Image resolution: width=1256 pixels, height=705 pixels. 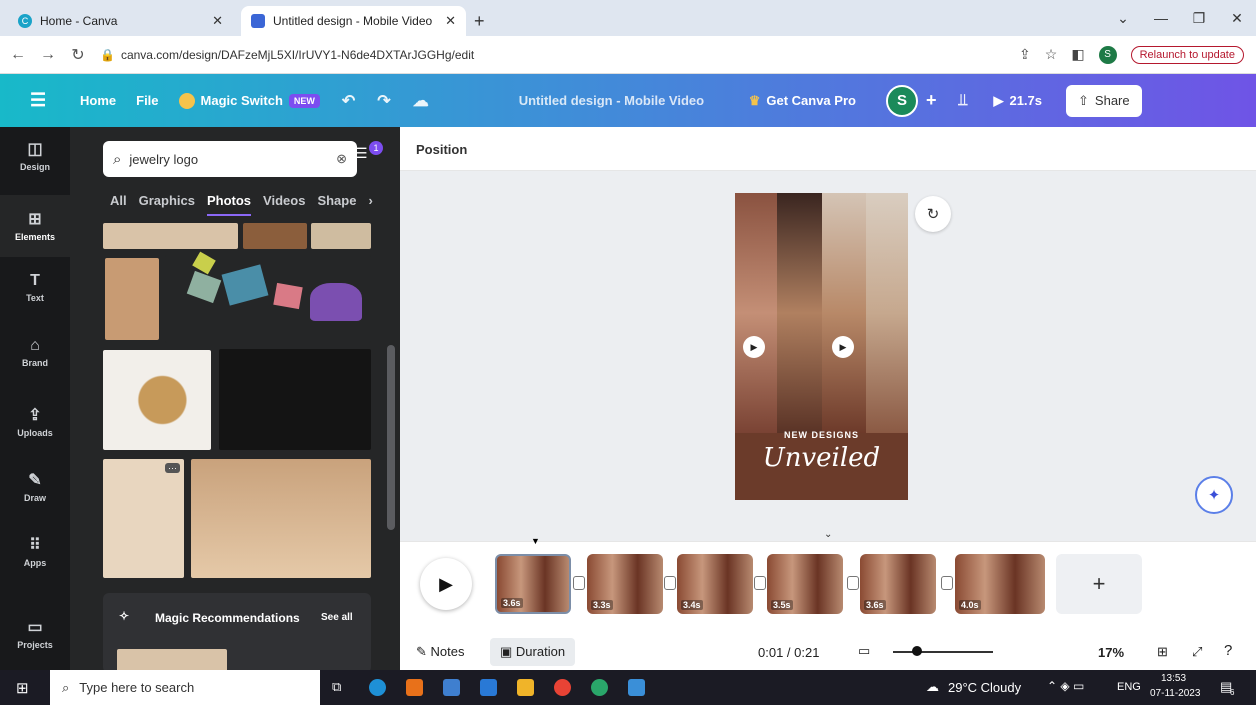 I want to click on profile-avatar: S, so click(x=1107, y=54).